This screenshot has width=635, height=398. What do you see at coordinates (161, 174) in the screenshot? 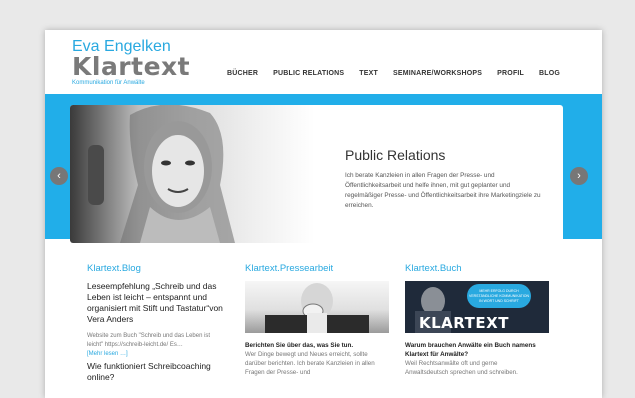
I see `portrait-illustration` at bounding box center [161, 174].